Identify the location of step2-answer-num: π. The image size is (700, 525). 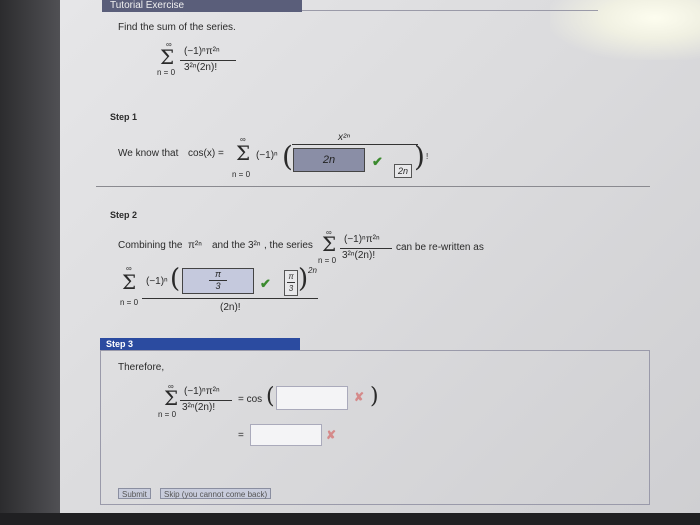
(218, 274).